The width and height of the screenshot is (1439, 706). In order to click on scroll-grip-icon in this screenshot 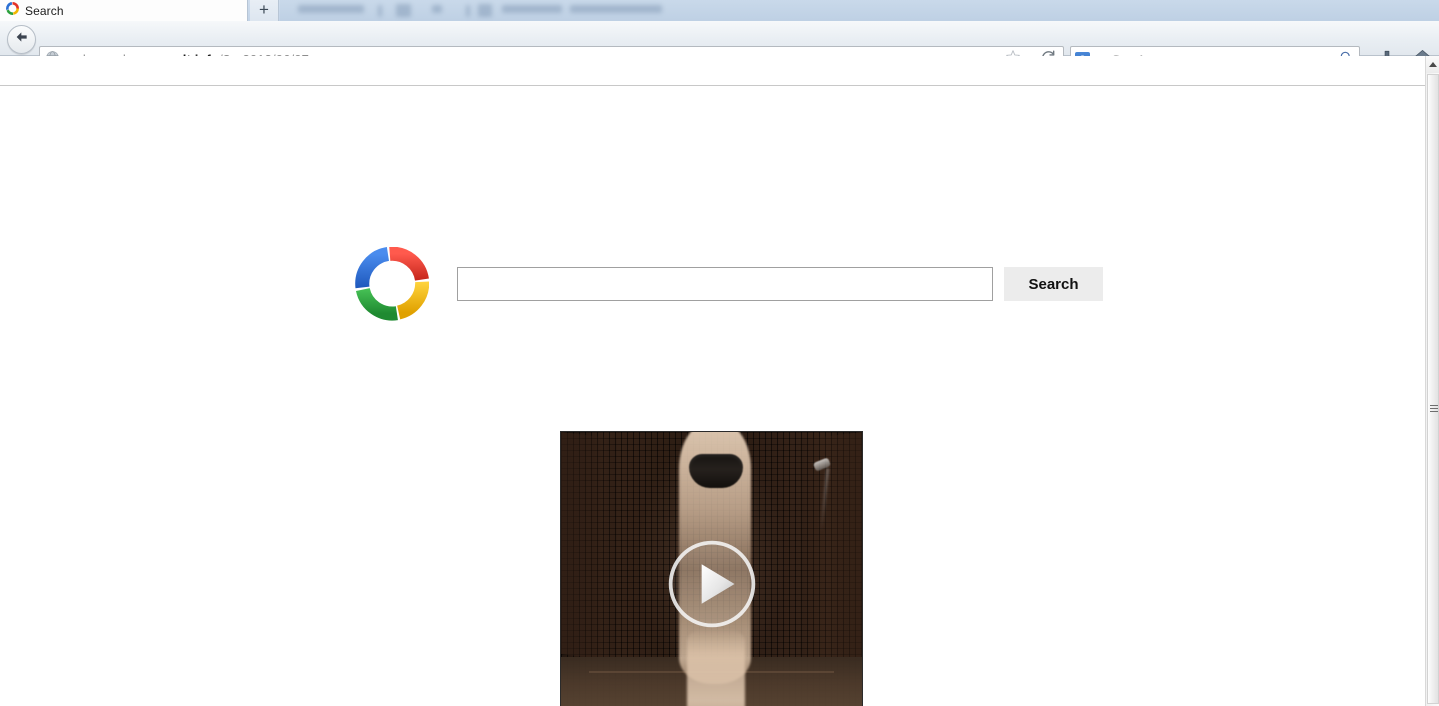, I will do `click(1434, 409)`.